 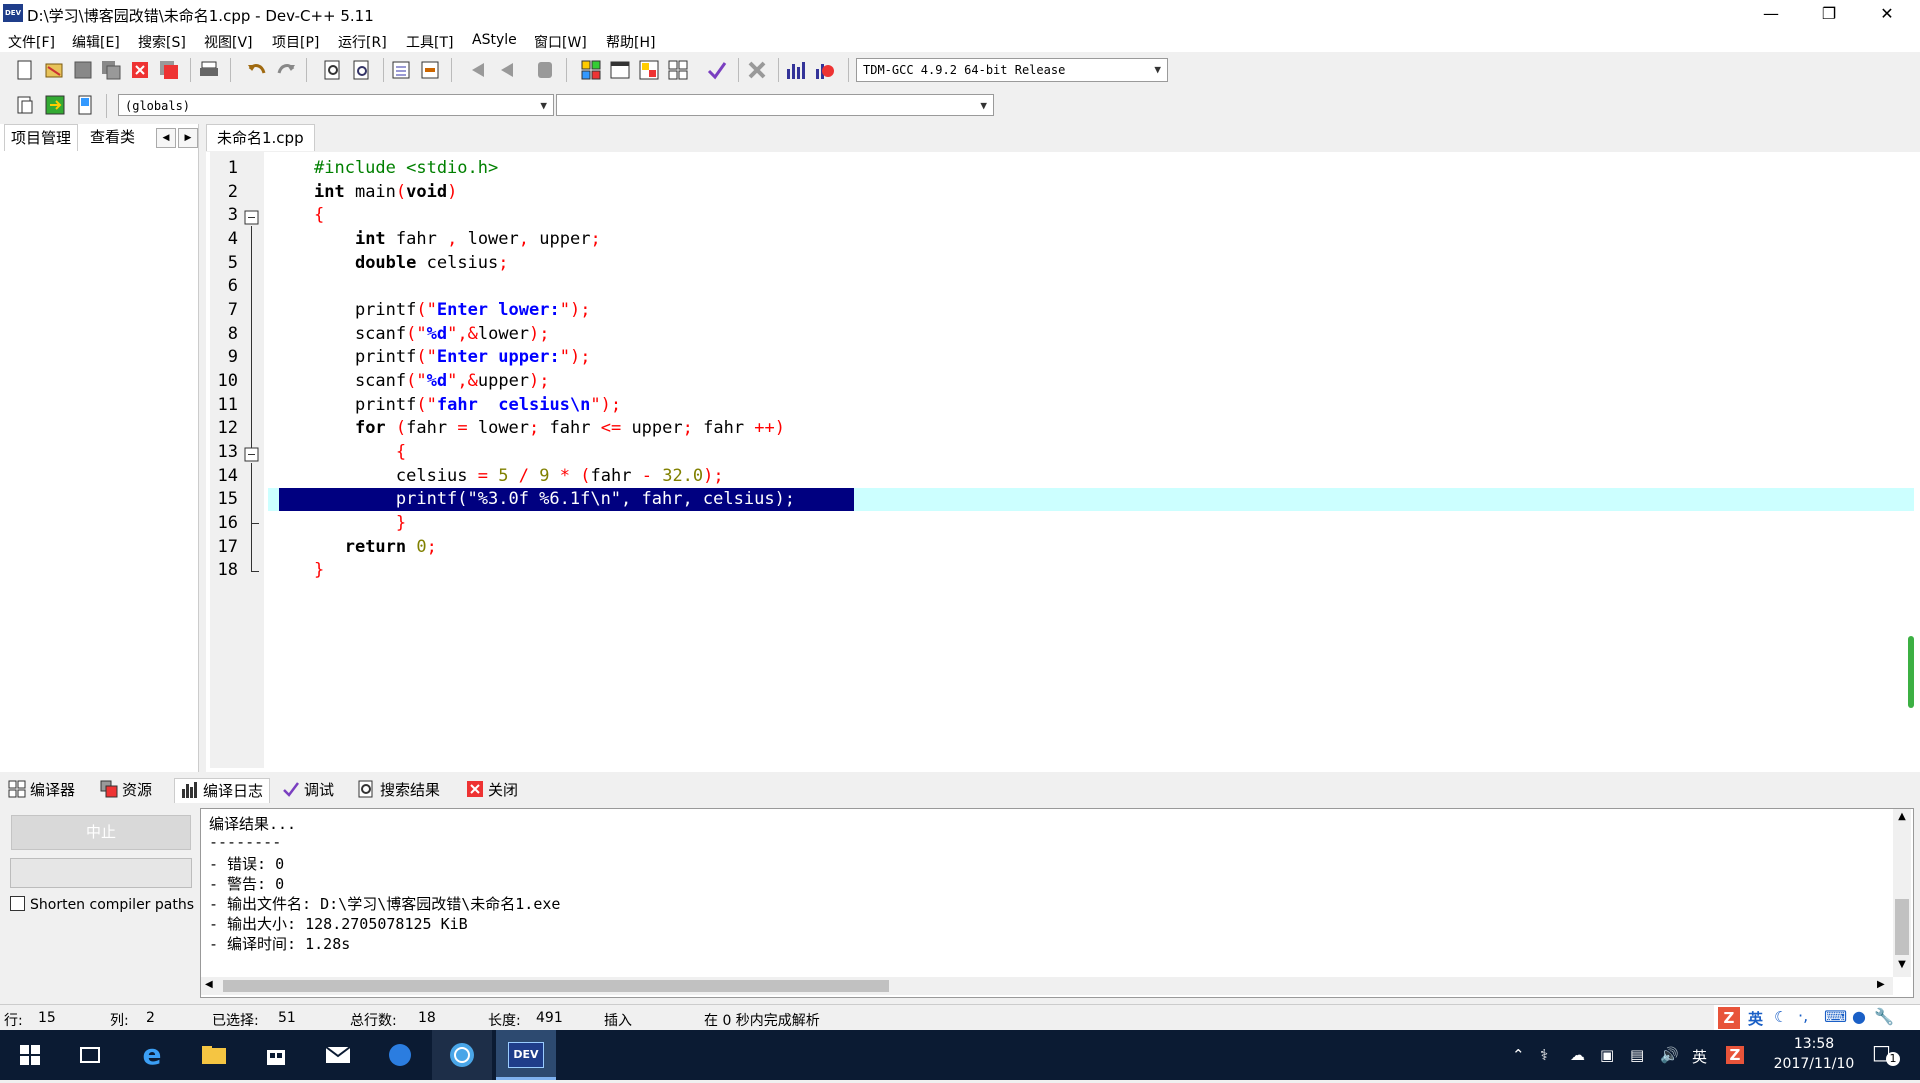 I want to click on store-button, so click(x=276, y=1055).